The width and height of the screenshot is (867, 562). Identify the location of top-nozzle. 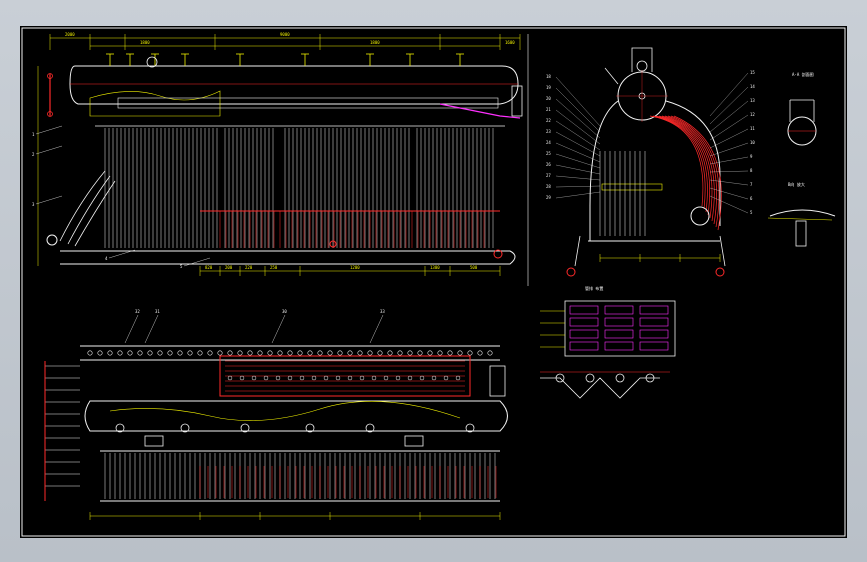
(642, 59).